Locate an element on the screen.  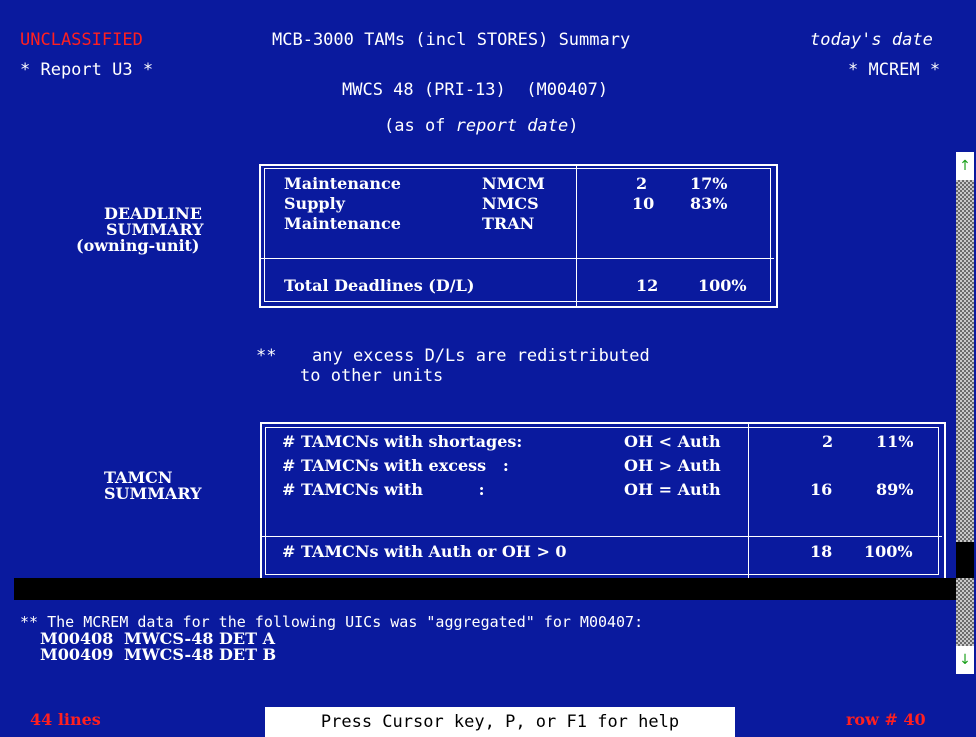
deadline-total-count: 12 is located at coordinates (647, 285).